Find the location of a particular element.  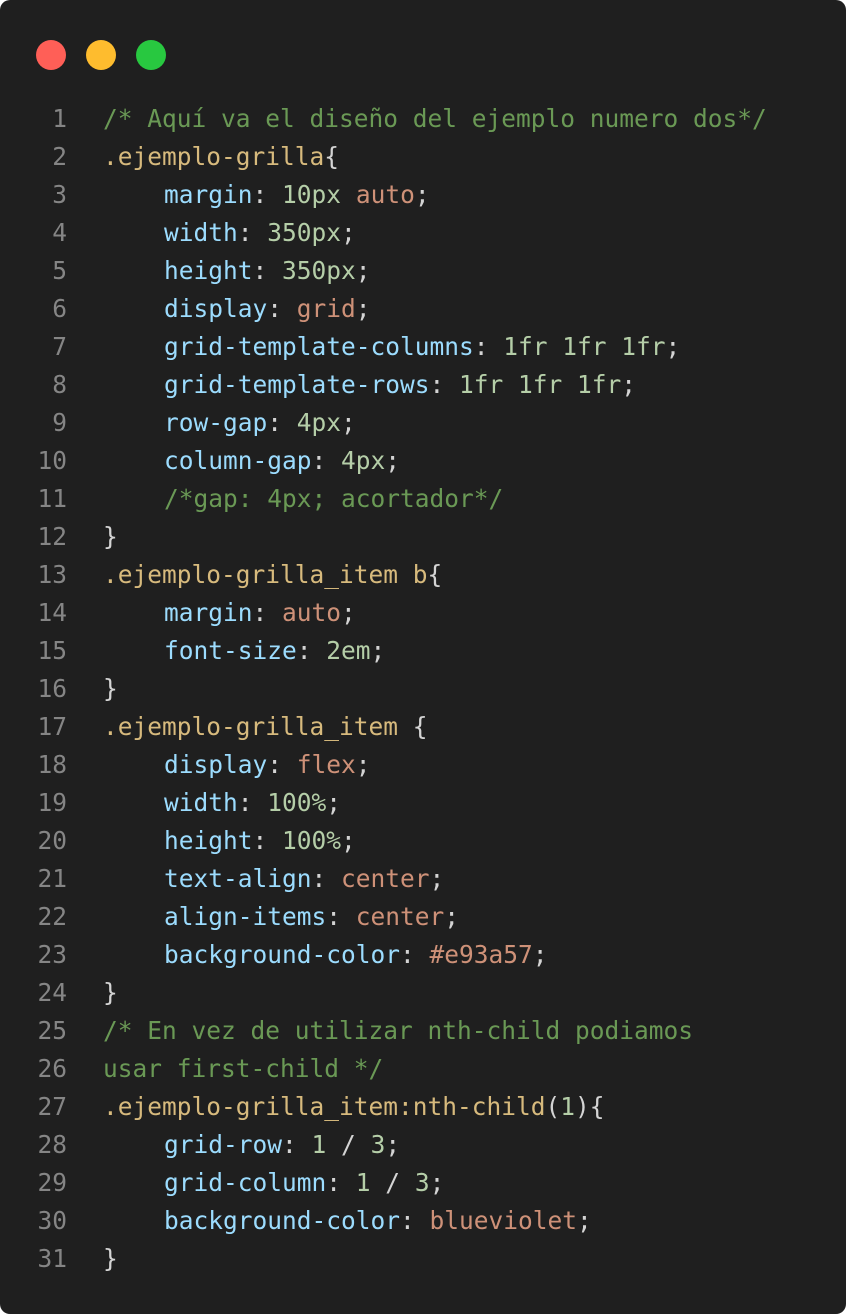

token-num: 10px is located at coordinates (312, 194).